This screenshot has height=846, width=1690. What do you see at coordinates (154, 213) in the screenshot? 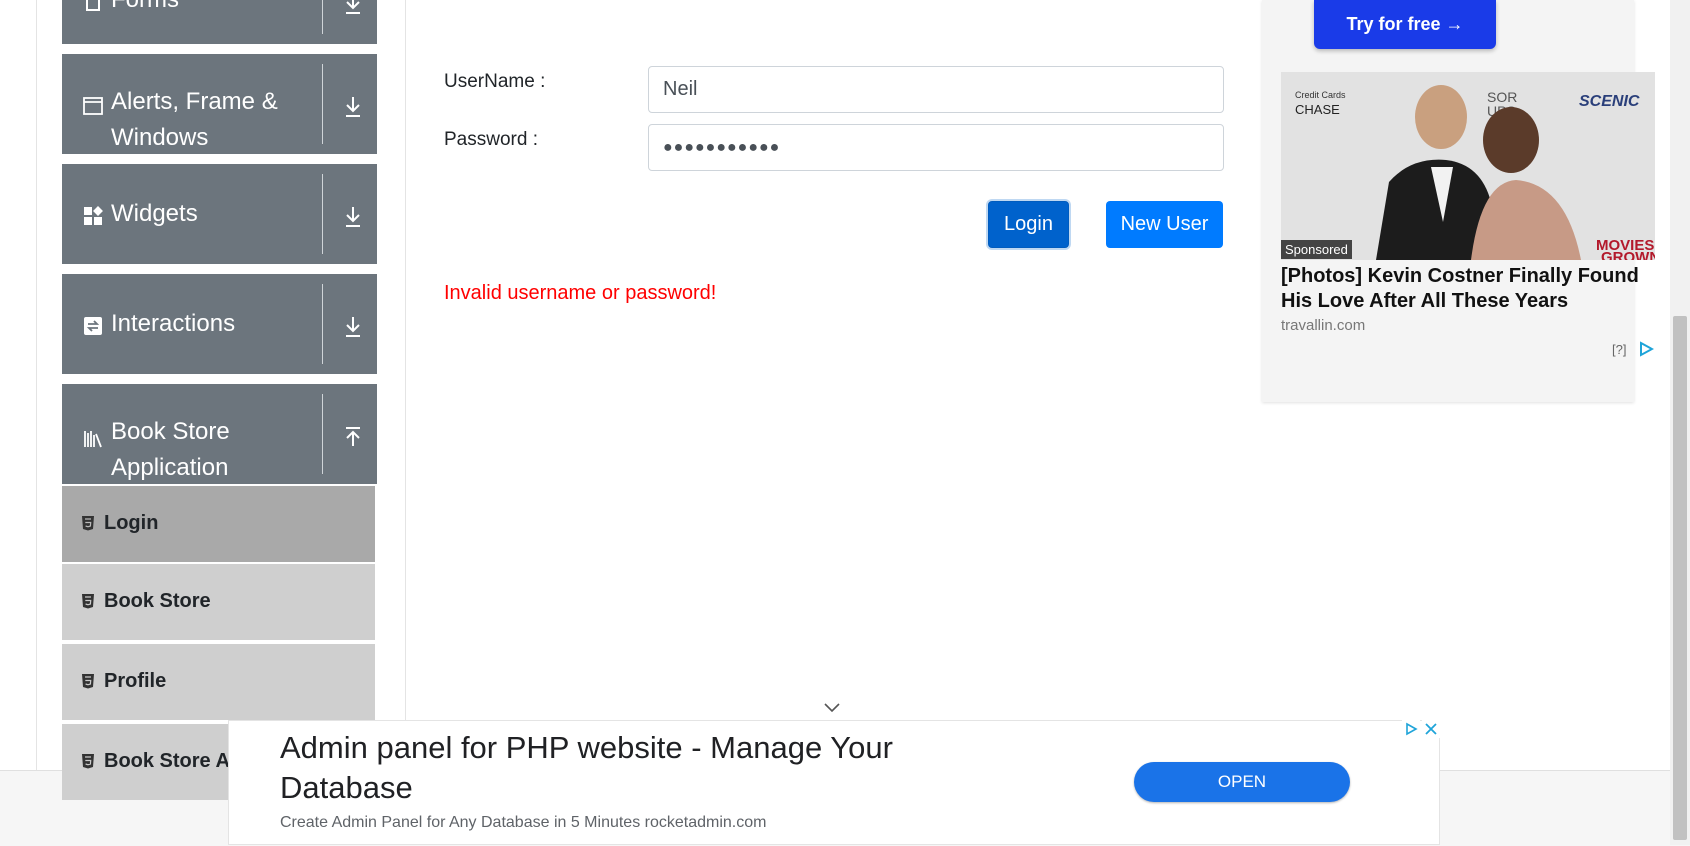
I see `sidebar-group-label: Widgets` at bounding box center [154, 213].